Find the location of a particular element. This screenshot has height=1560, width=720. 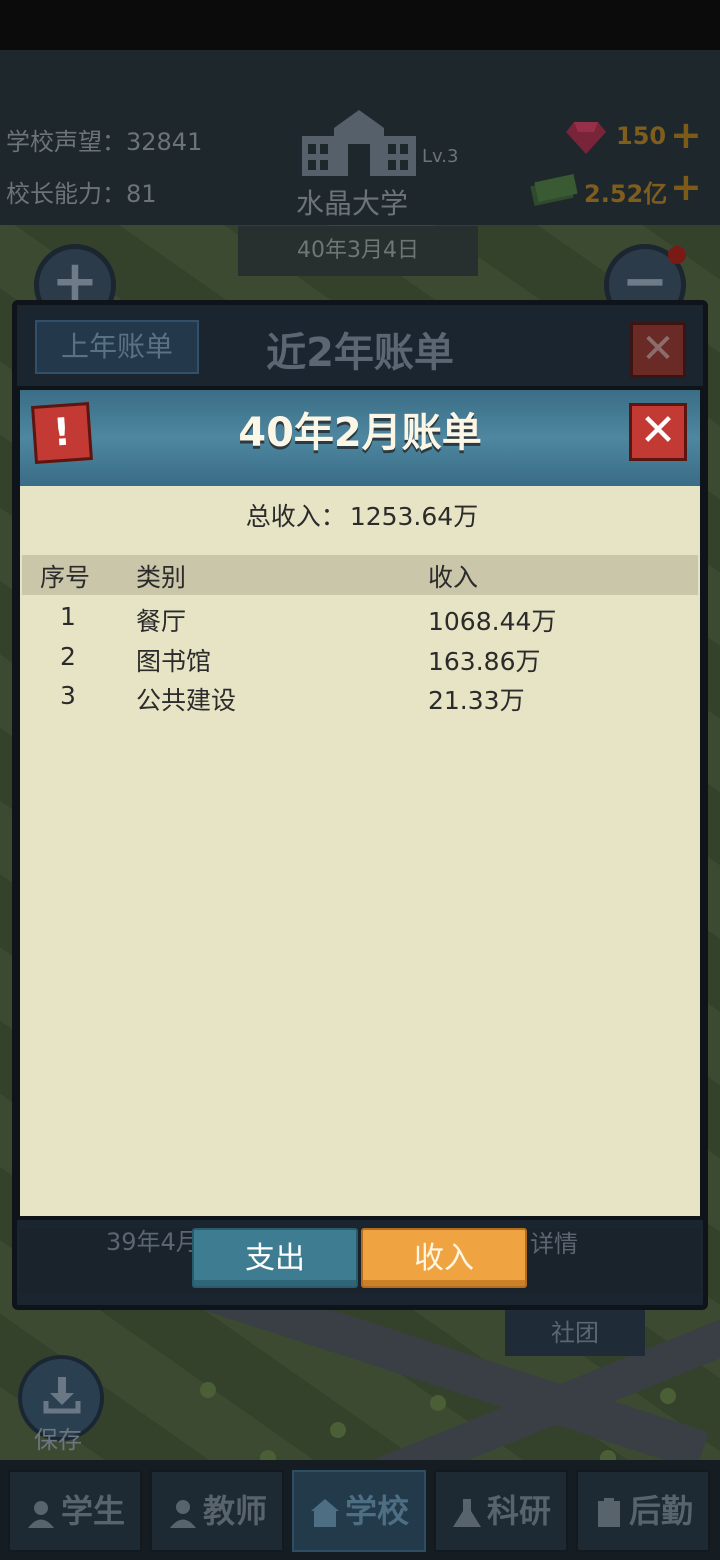

flask-icon is located at coordinates (466, 1513).